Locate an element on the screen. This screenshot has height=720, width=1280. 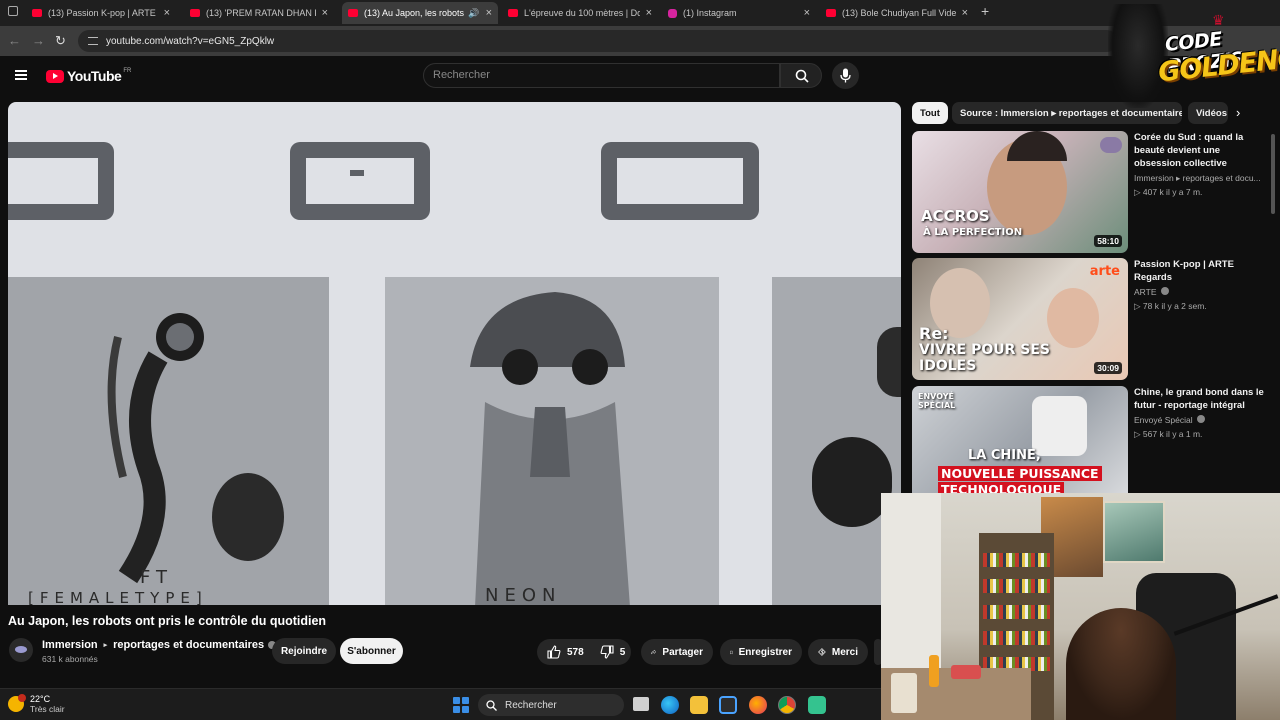
menu-icon is located at coordinates (21, 75).